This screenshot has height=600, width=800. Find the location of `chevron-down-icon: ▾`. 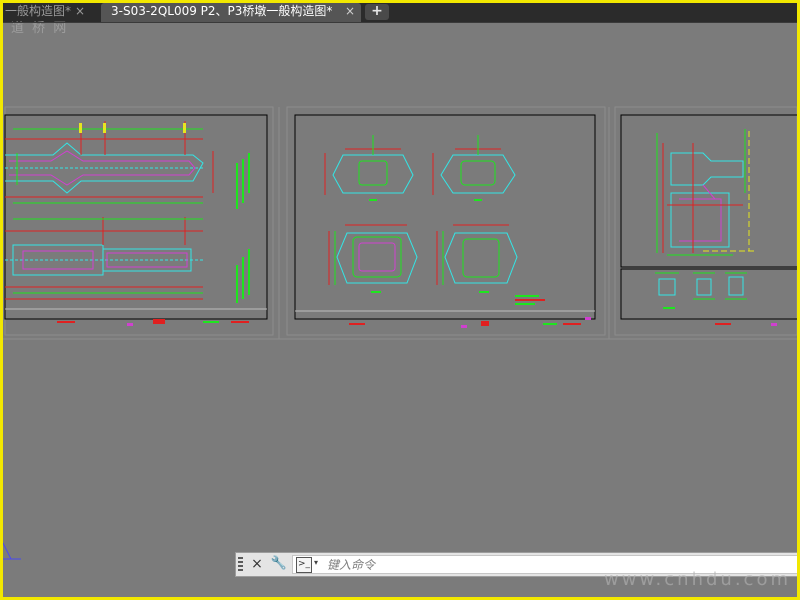

chevron-down-icon: ▾ is located at coordinates (316, 562).